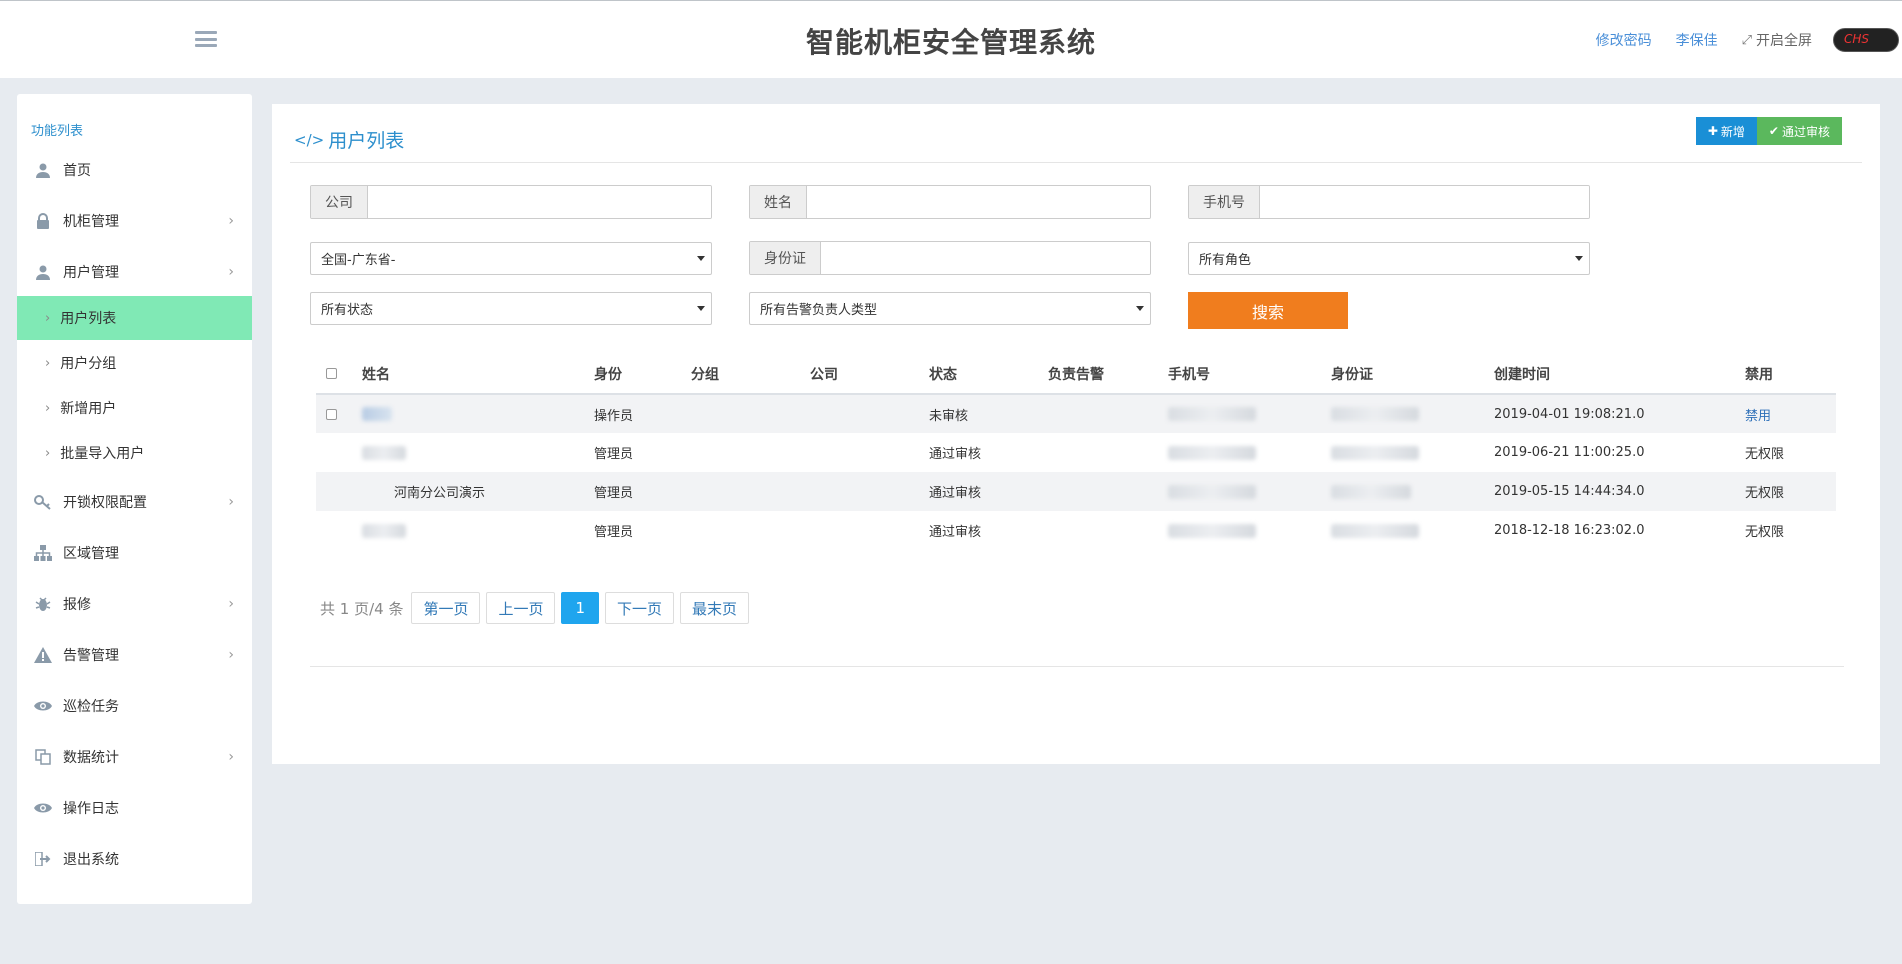  What do you see at coordinates (1412, 374) in the screenshot?
I see `column-header: 身份证` at bounding box center [1412, 374].